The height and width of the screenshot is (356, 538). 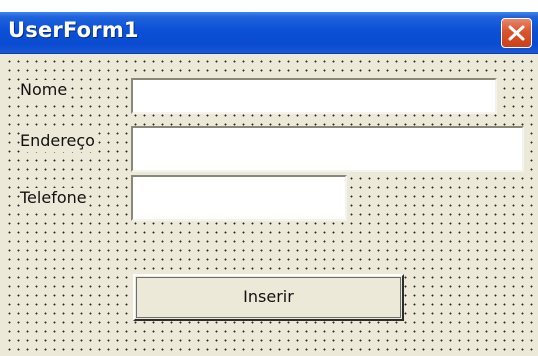 I want to click on telefone-label: Telefone, so click(x=54, y=198).